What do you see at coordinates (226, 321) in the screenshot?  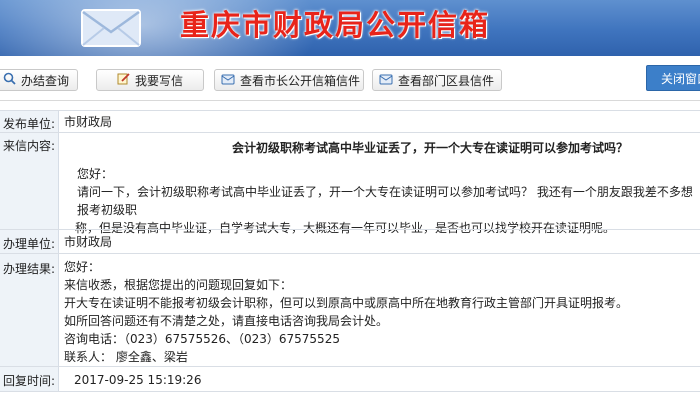 I see `result-line: 如所回答问题还有不清楚之处，请直接电话咨询我局会计处。` at bounding box center [226, 321].